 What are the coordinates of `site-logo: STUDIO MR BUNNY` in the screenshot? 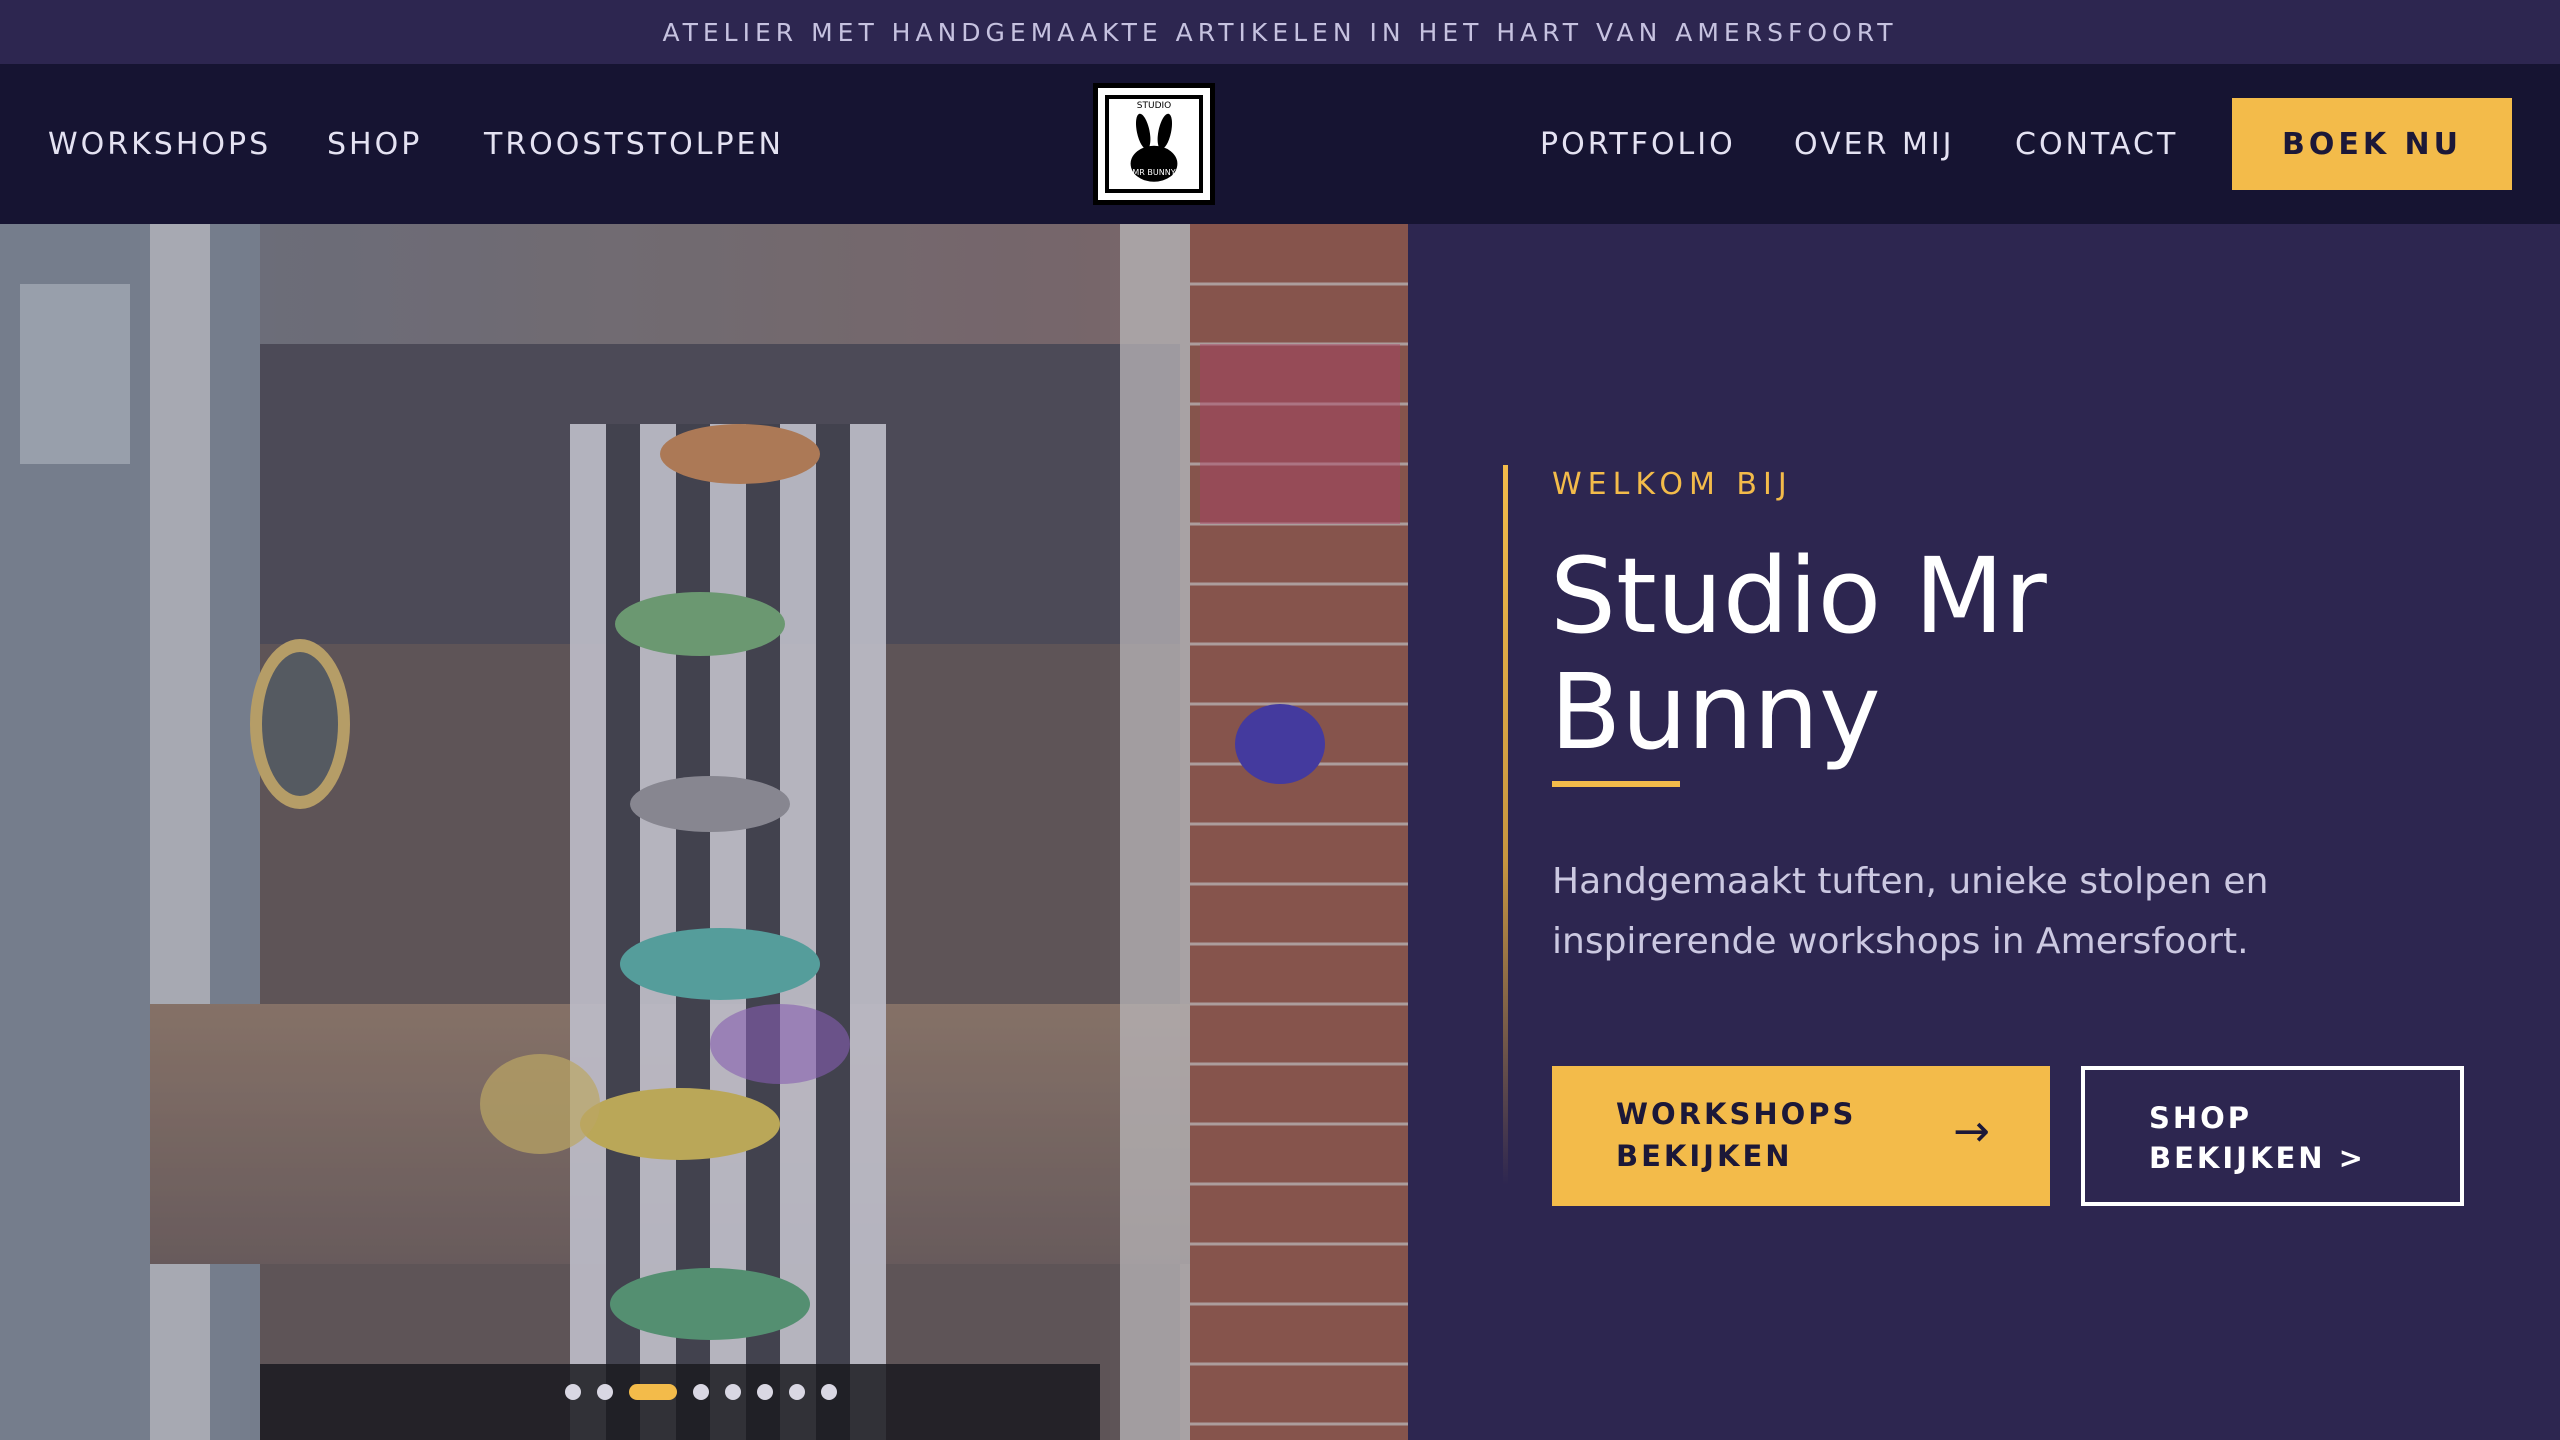 It's located at (1154, 144).